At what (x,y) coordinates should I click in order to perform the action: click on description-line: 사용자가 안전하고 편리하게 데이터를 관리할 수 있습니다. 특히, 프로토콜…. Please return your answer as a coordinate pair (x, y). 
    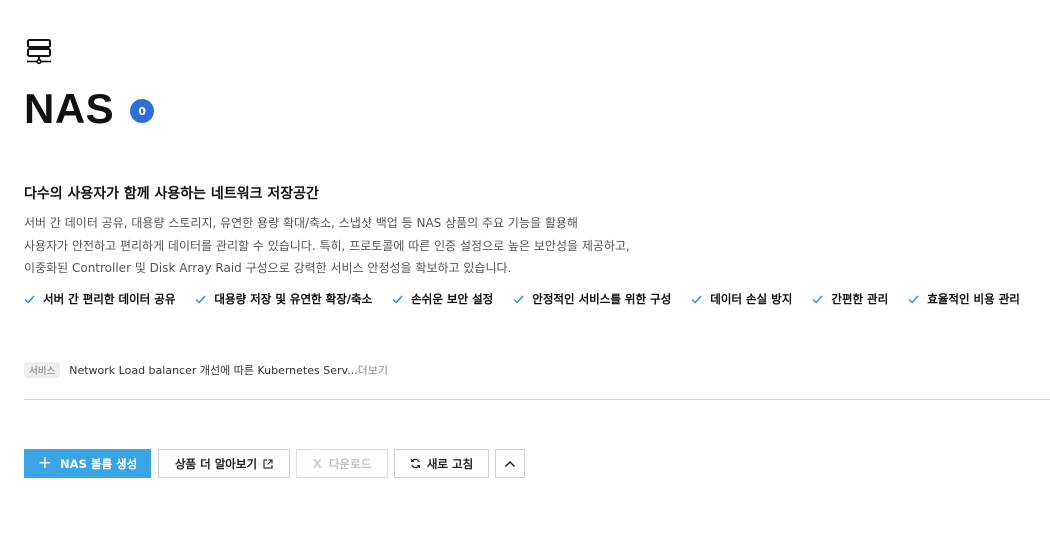
    Looking at the image, I should click on (327, 245).